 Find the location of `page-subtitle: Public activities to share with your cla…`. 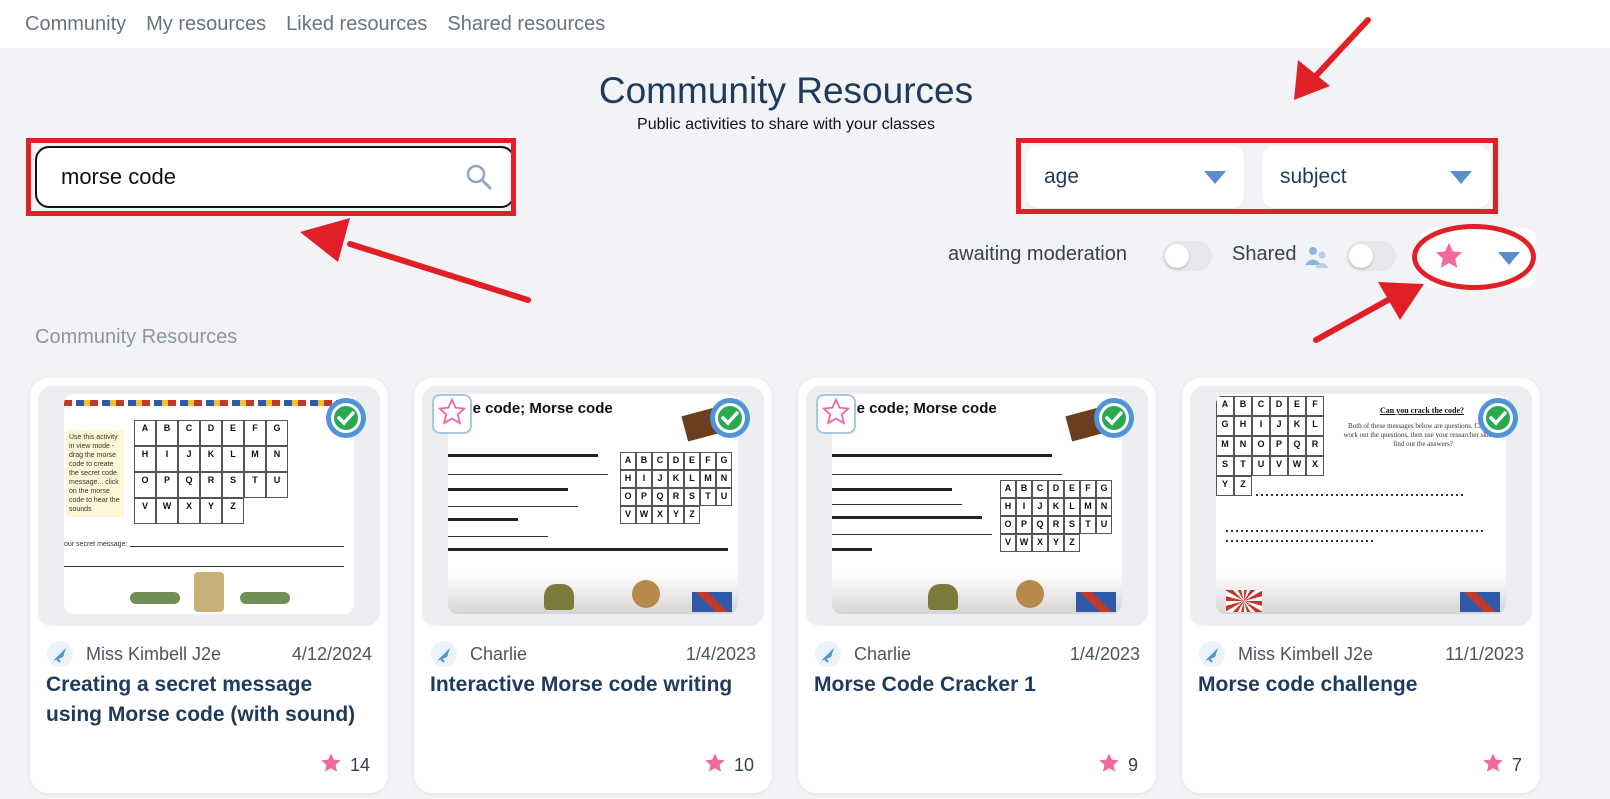

page-subtitle: Public activities to share with your cla… is located at coordinates (786, 124).